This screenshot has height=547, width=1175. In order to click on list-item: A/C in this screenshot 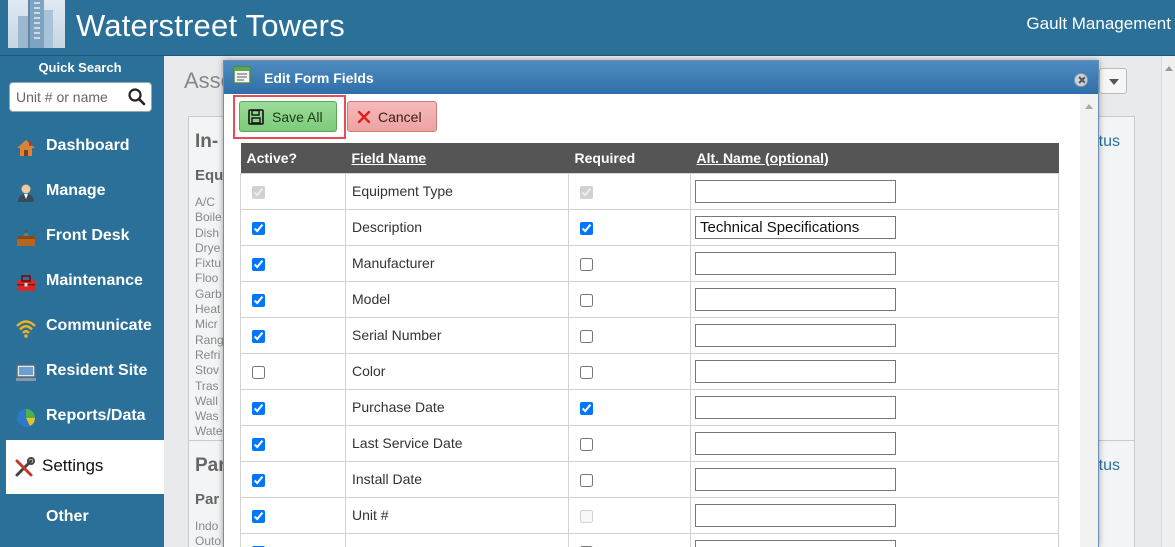, I will do `click(205, 202)`.